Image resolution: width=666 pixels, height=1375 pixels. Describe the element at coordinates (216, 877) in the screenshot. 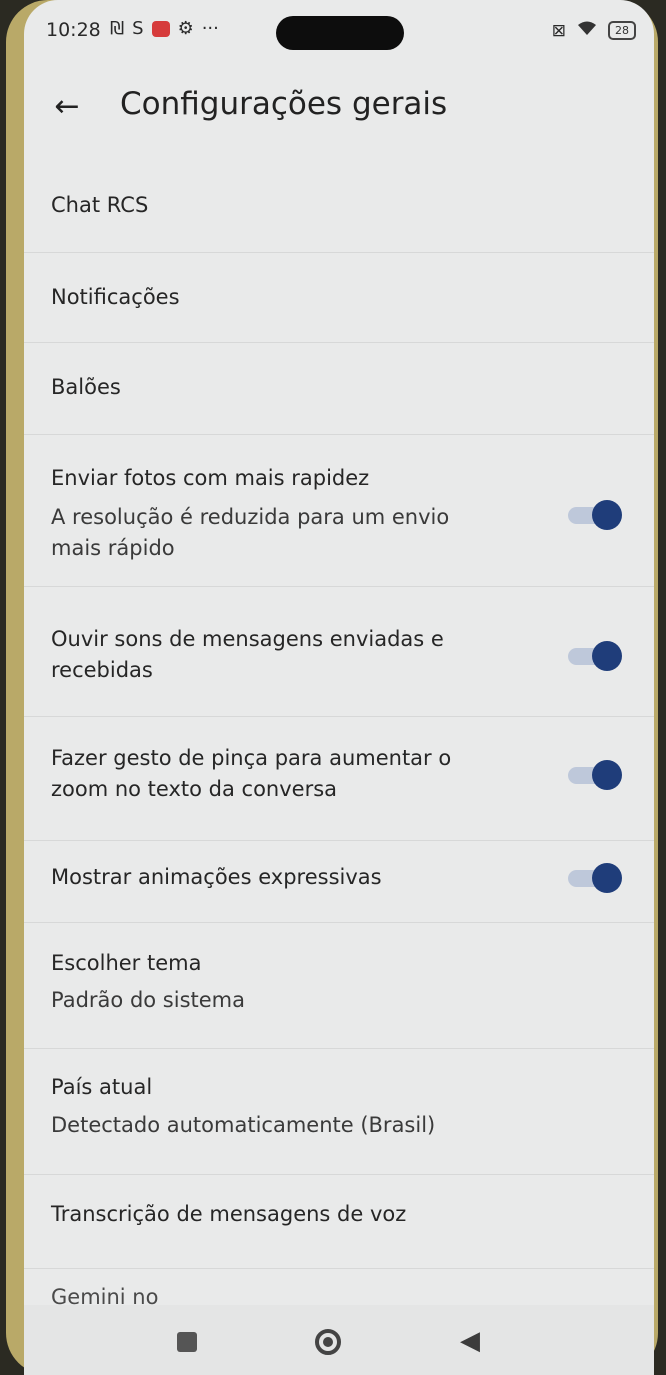

I see `setting-animacoes-title: Mostrar animações expressivas` at that location.